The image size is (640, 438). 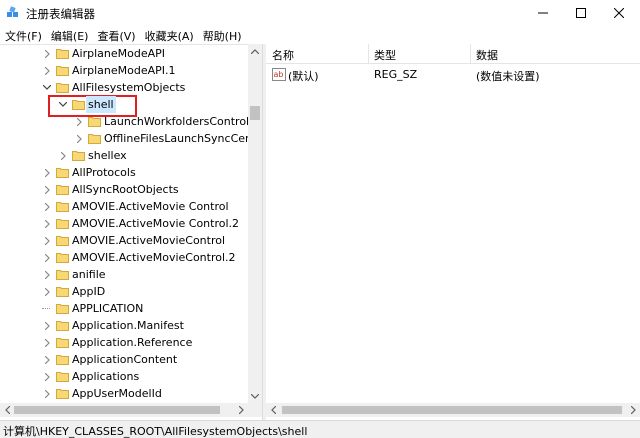 I want to click on tree-item: AppID, so click(x=125, y=291).